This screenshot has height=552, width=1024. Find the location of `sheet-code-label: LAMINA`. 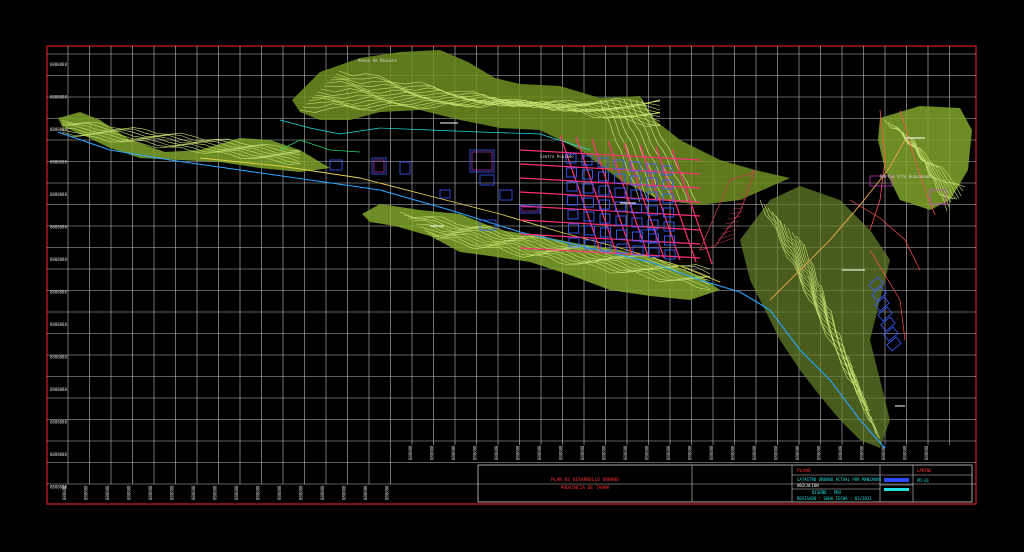

sheet-code-label: LAMINA is located at coordinates (924, 470).